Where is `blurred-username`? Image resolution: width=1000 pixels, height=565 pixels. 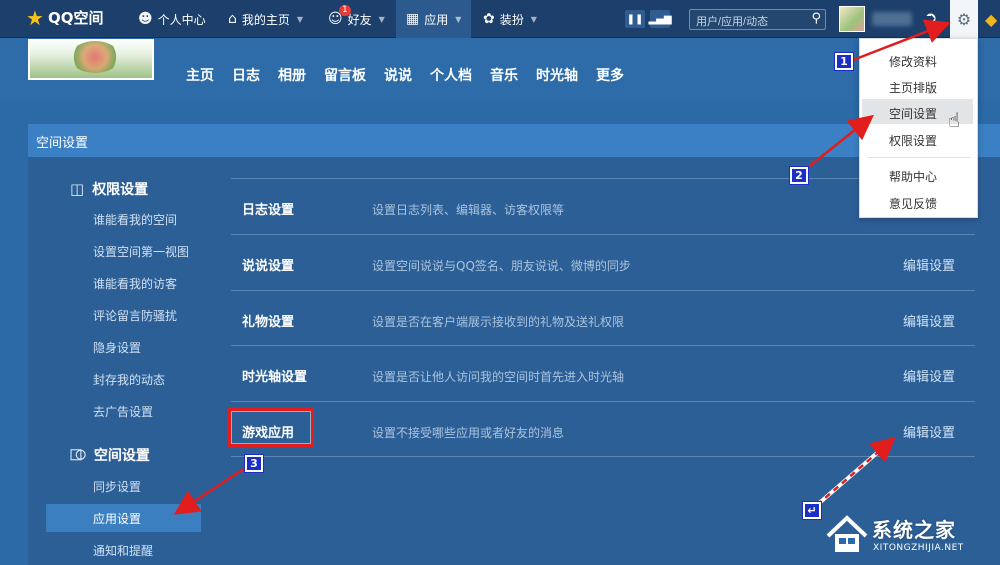
blurred-username is located at coordinates (892, 19).